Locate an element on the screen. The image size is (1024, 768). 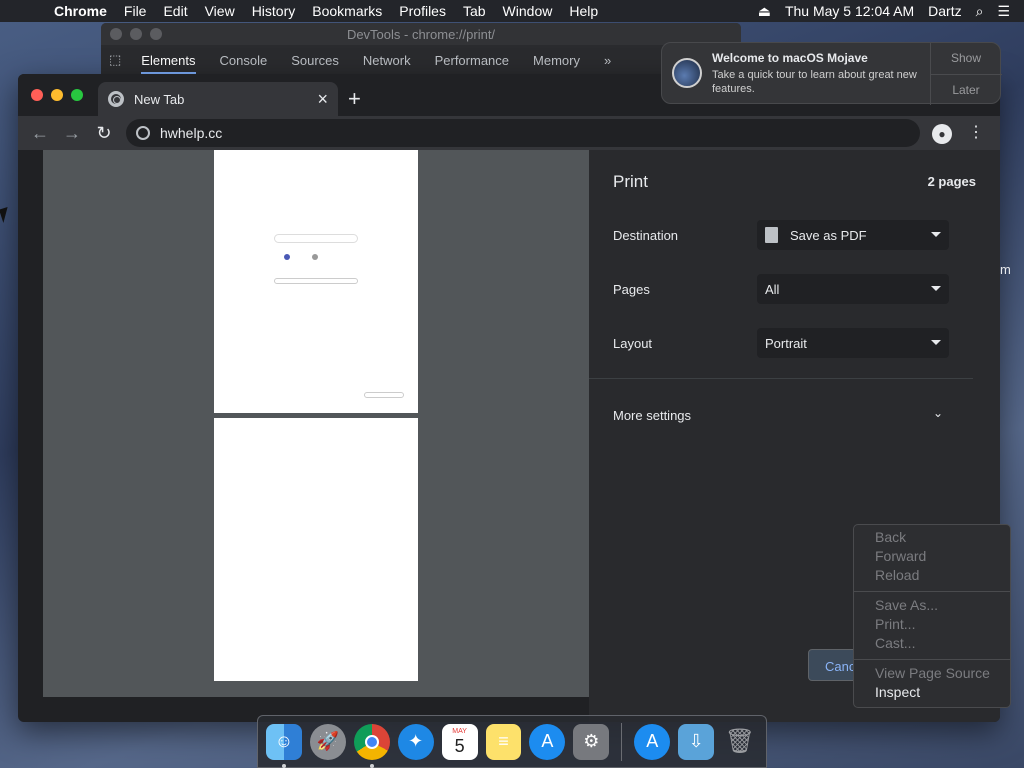
menubar-user: Dartz is located at coordinates (944, 11).